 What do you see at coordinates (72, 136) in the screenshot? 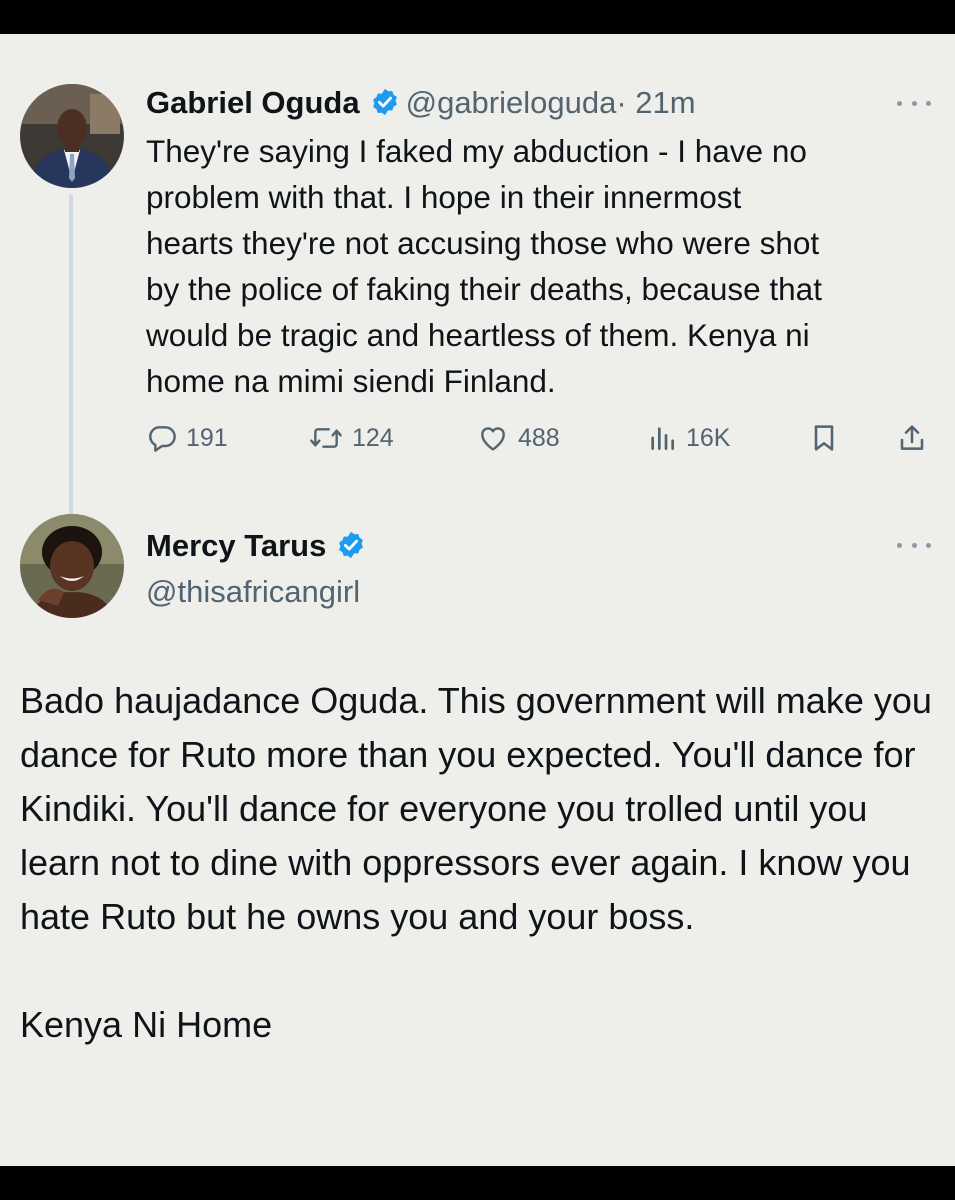
I see `avatar-gabriel-oguda` at bounding box center [72, 136].